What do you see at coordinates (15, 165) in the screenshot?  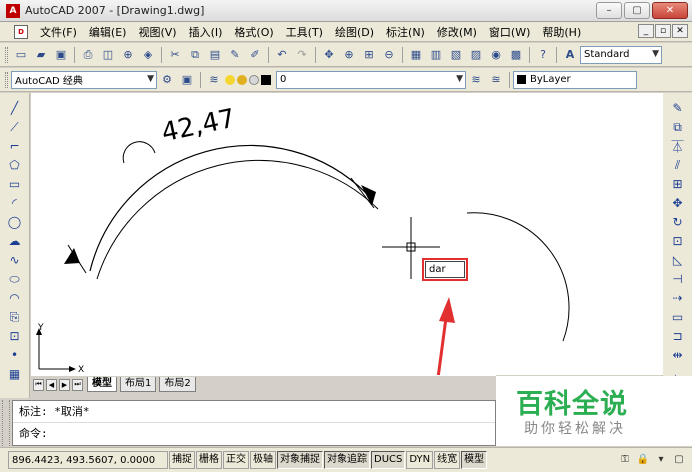 I see `polygon-icon: ⬠` at bounding box center [15, 165].